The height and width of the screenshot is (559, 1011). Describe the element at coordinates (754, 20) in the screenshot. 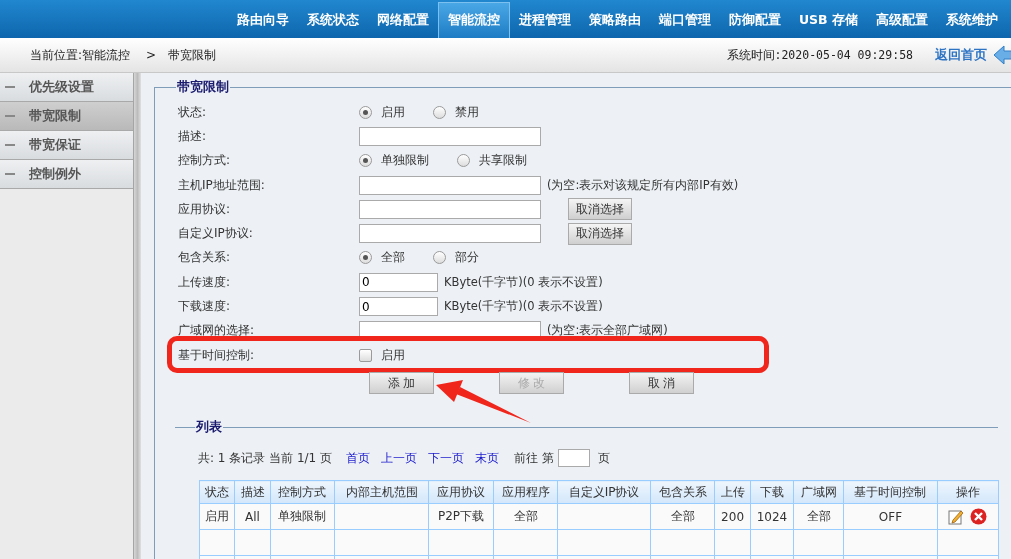

I see `nav-tab: 防御配置` at that location.